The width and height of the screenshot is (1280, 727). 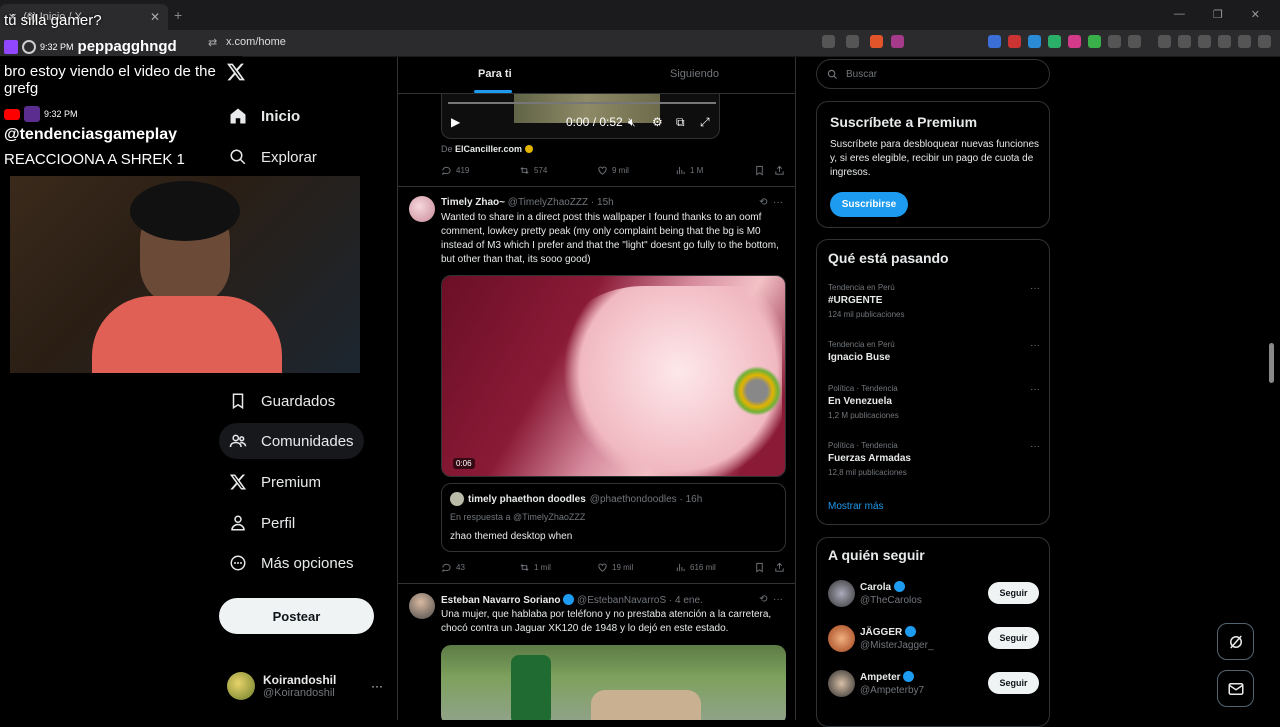 What do you see at coordinates (613, 170) in the screenshot?
I see `like-button: 9 mil` at bounding box center [613, 170].